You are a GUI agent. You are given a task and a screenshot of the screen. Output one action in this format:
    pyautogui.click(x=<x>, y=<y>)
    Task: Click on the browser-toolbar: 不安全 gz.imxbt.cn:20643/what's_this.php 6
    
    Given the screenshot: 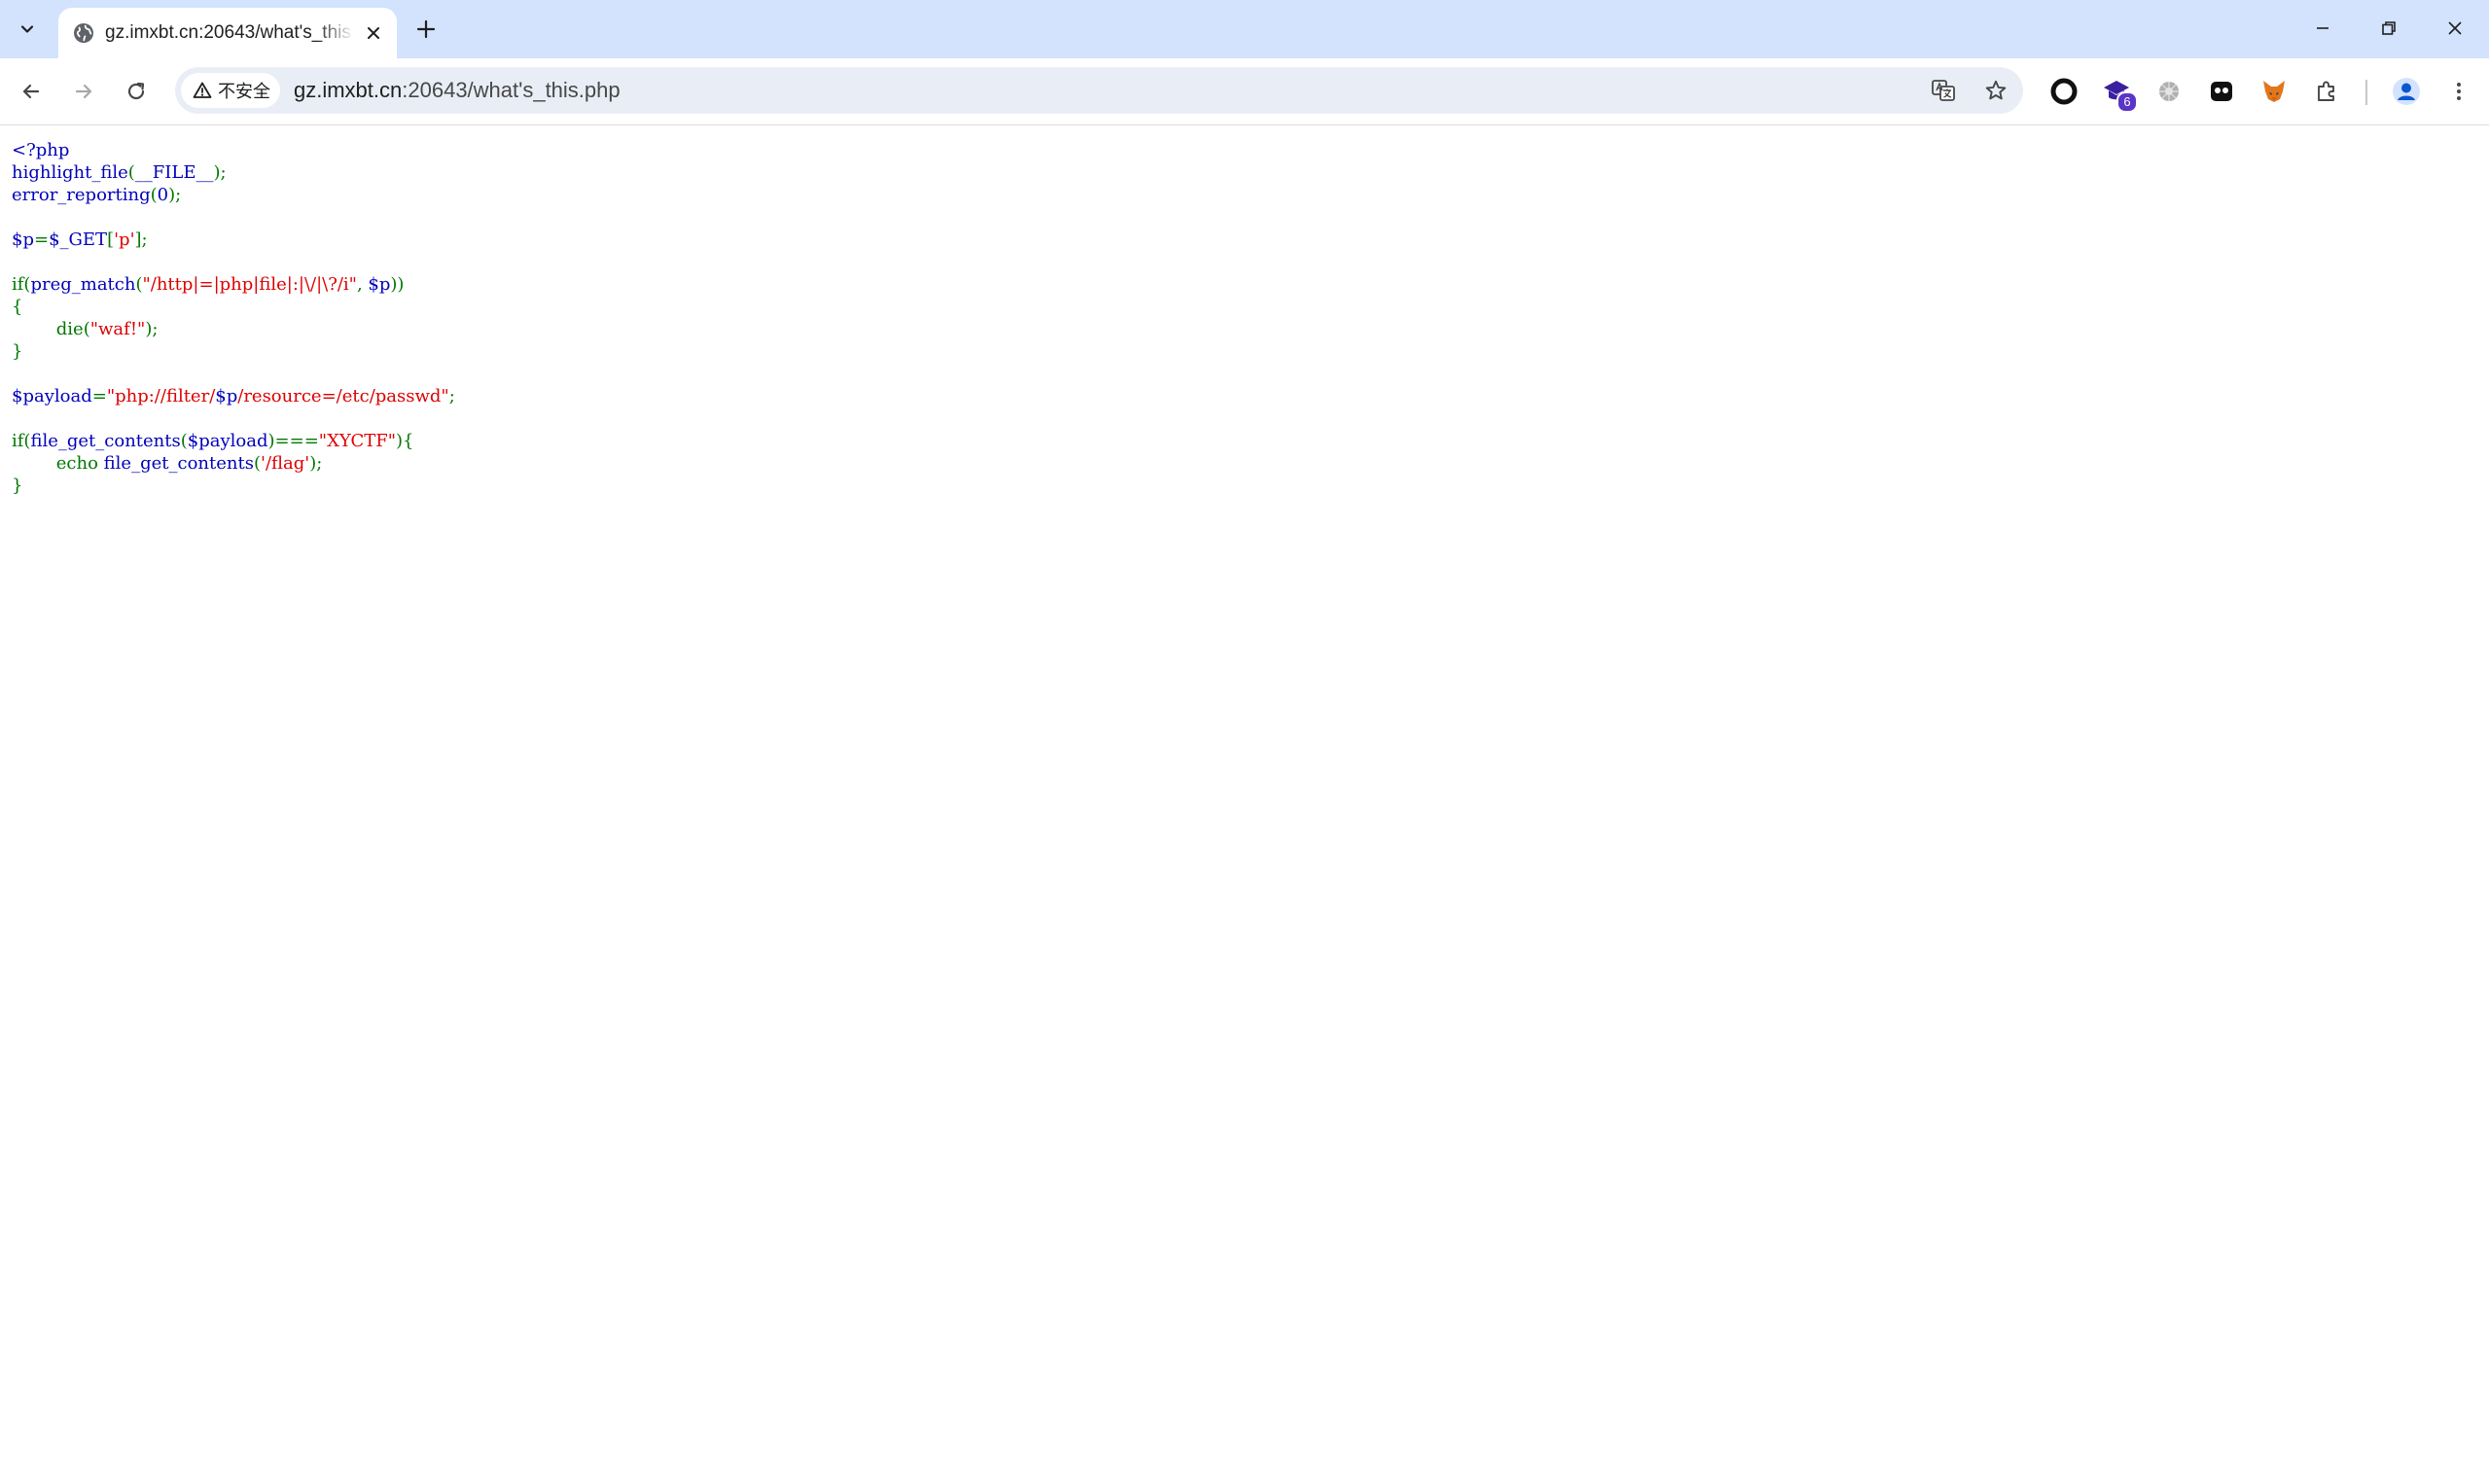 What is the action you would take?
    pyautogui.click(x=1244, y=92)
    